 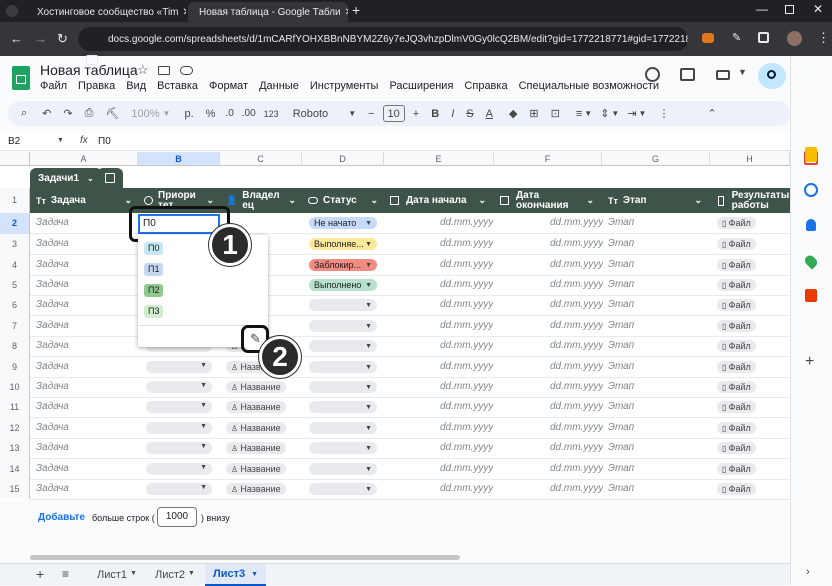 What do you see at coordinates (15, 200) in the screenshot?
I see `row-number: 1` at bounding box center [15, 200].